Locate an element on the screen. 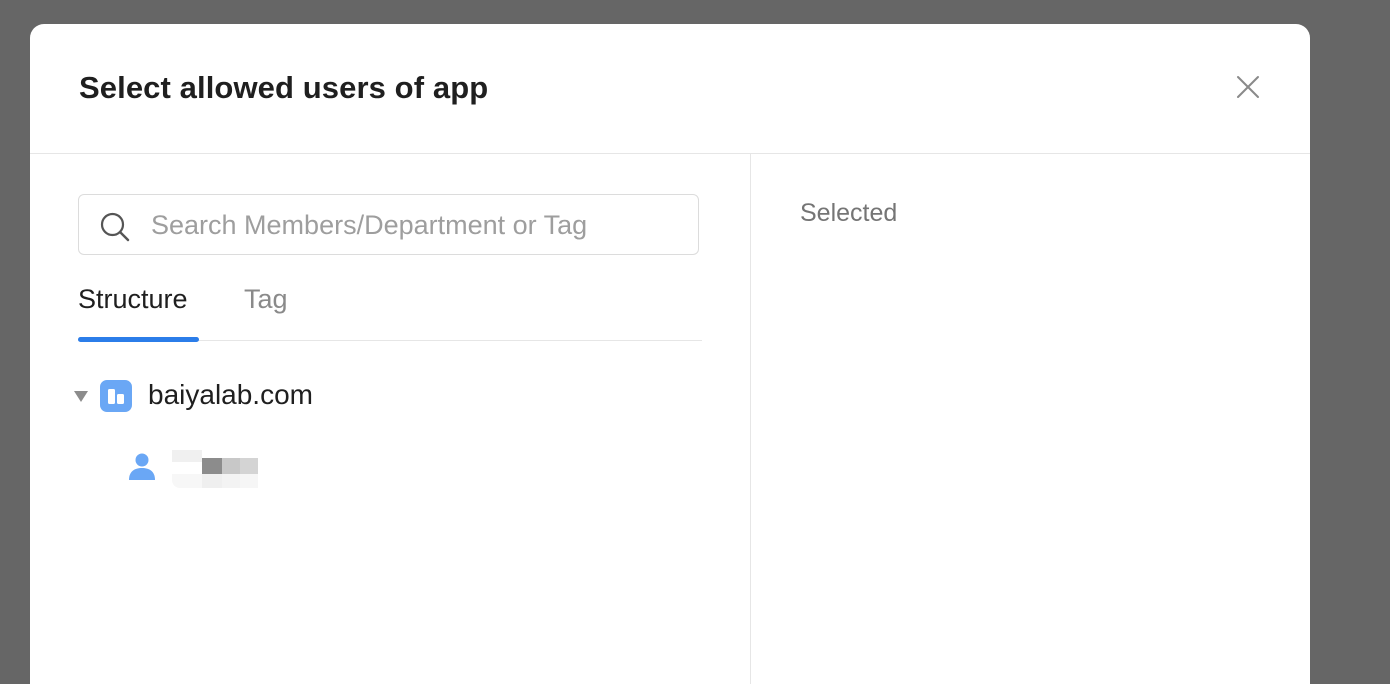  active-tab-indicator is located at coordinates (138, 339).